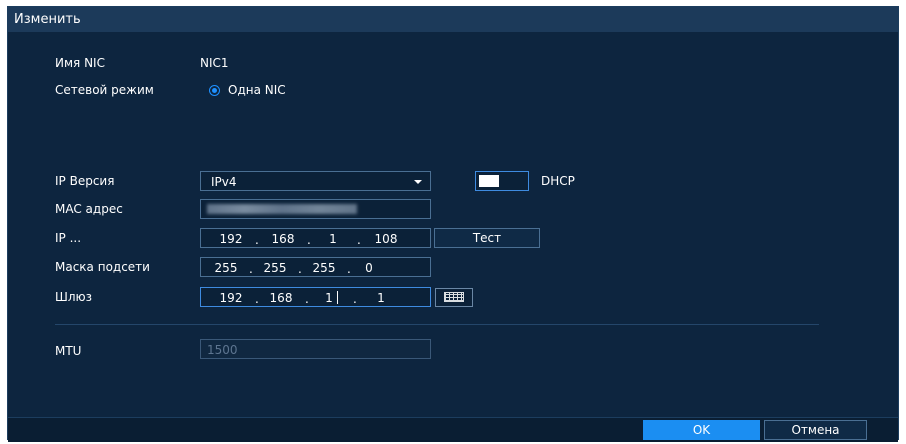  Describe the element at coordinates (104, 90) in the screenshot. I see `network-mode-label: Сетевой режим` at that location.